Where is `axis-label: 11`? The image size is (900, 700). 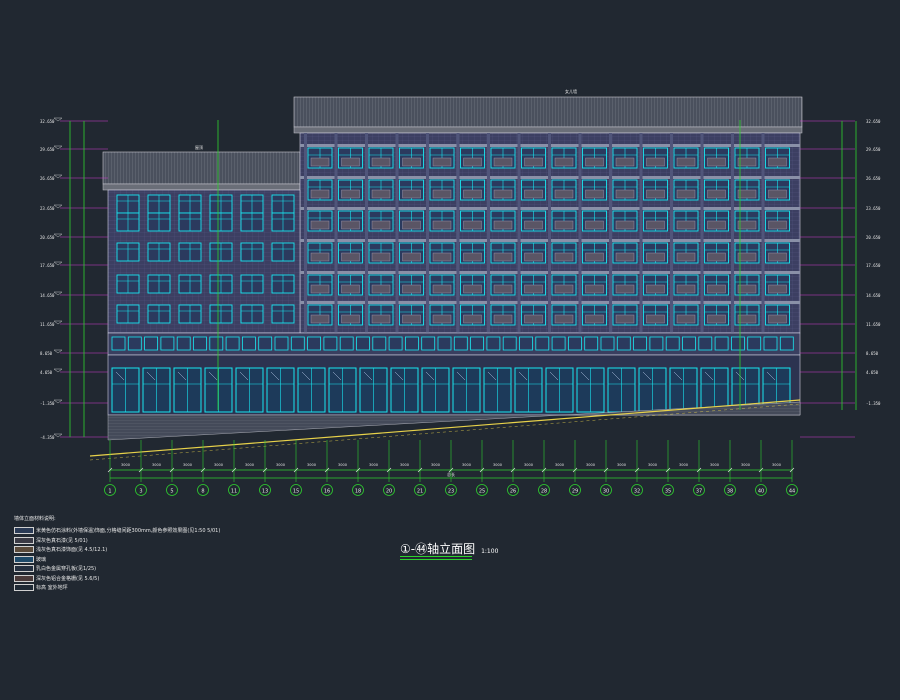
axis-label: 11 is located at coordinates (234, 492).